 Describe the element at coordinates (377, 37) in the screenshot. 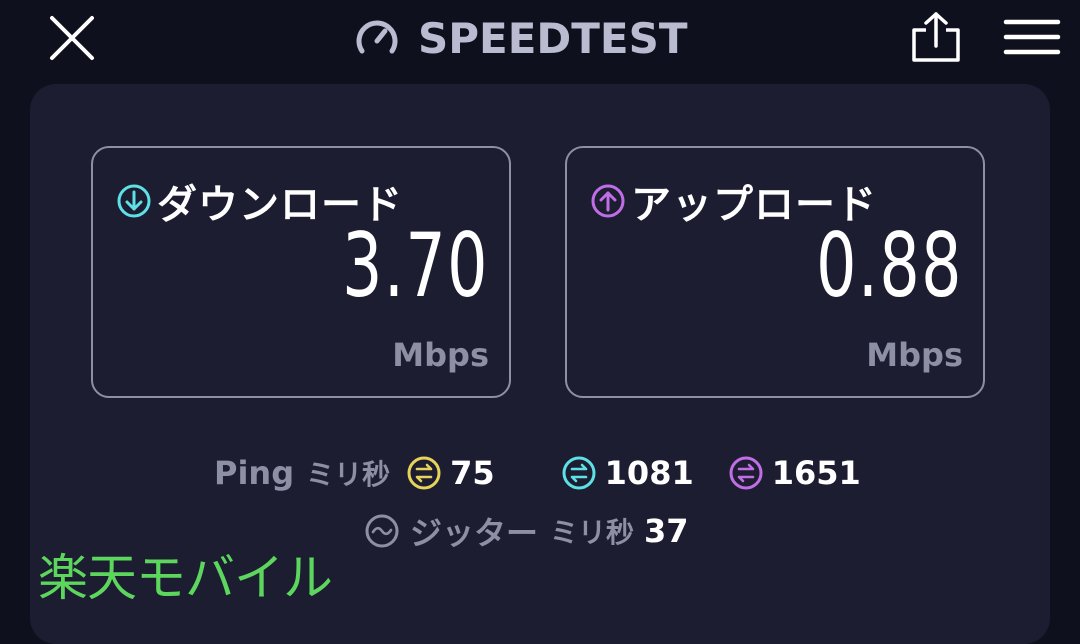

I see `speedometer-icon` at that location.